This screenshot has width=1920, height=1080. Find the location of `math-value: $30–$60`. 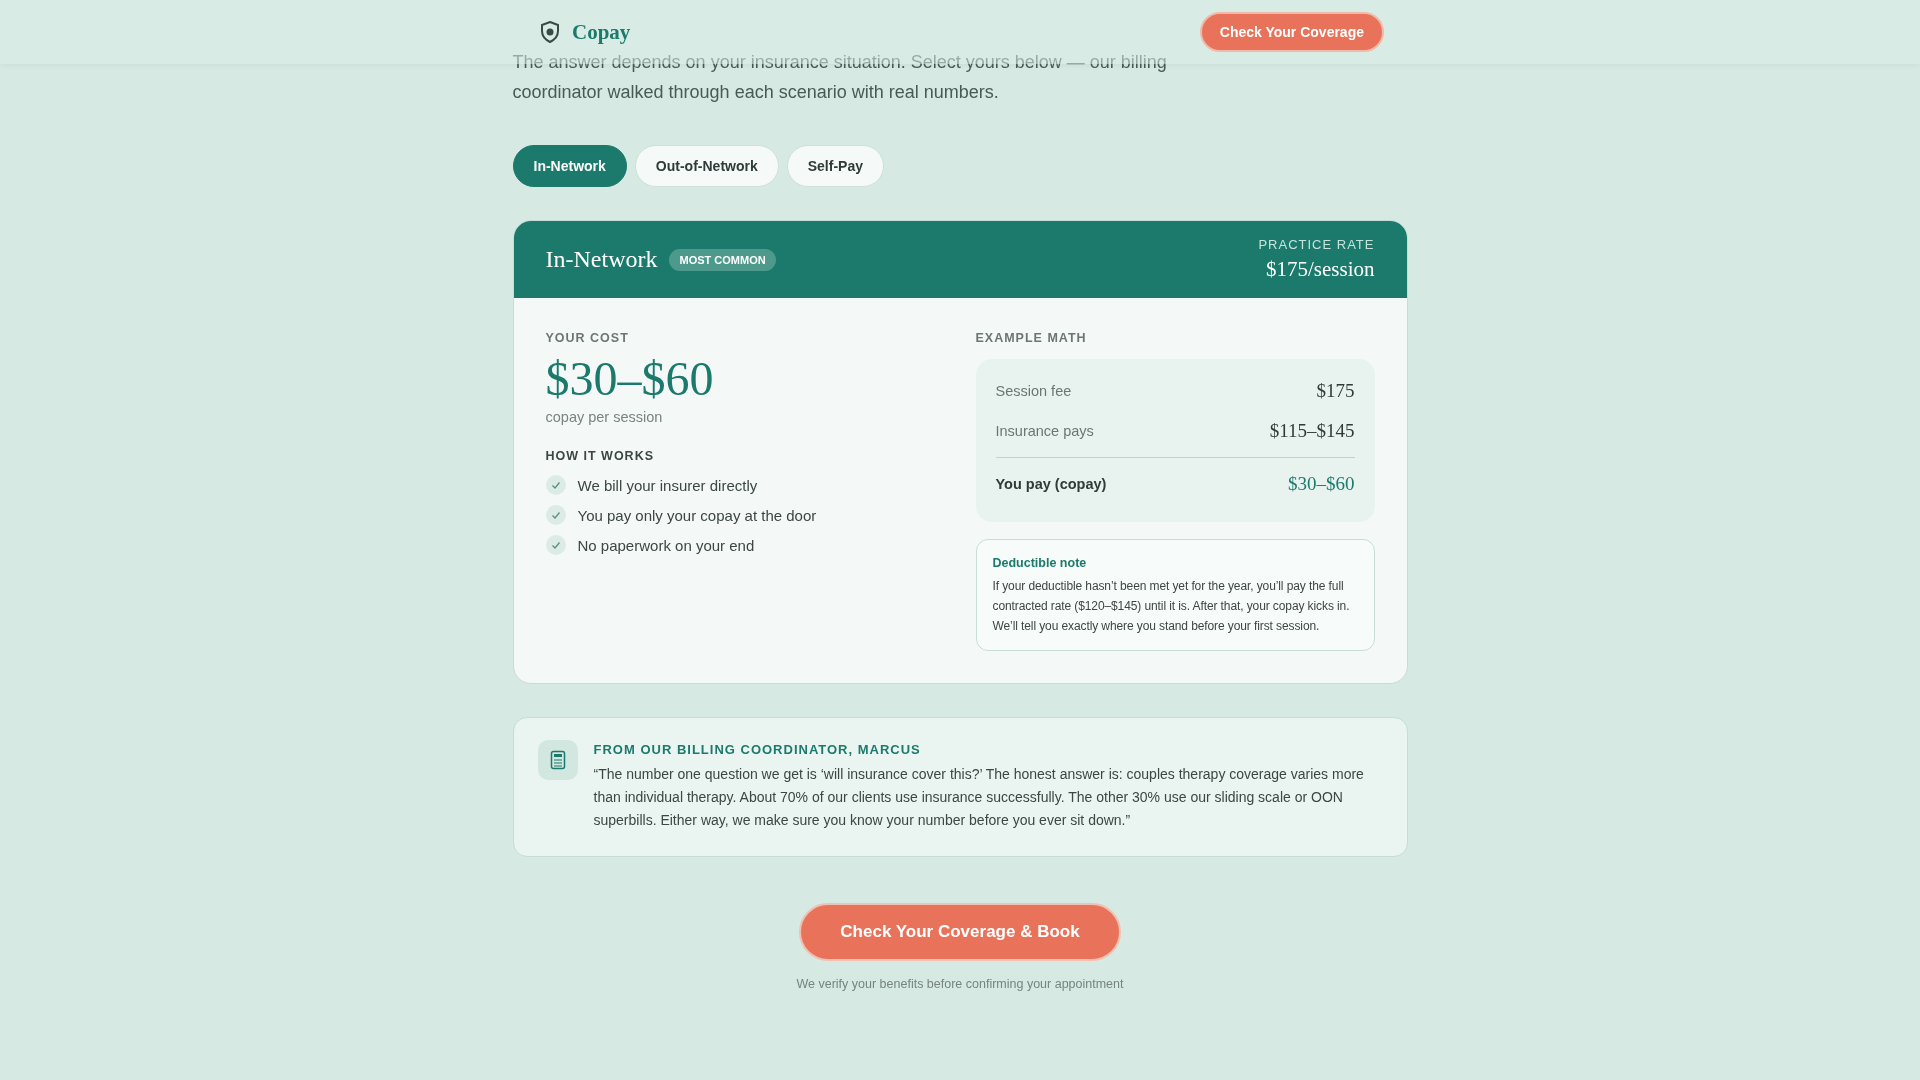

math-value: $30–$60 is located at coordinates (1321, 484).